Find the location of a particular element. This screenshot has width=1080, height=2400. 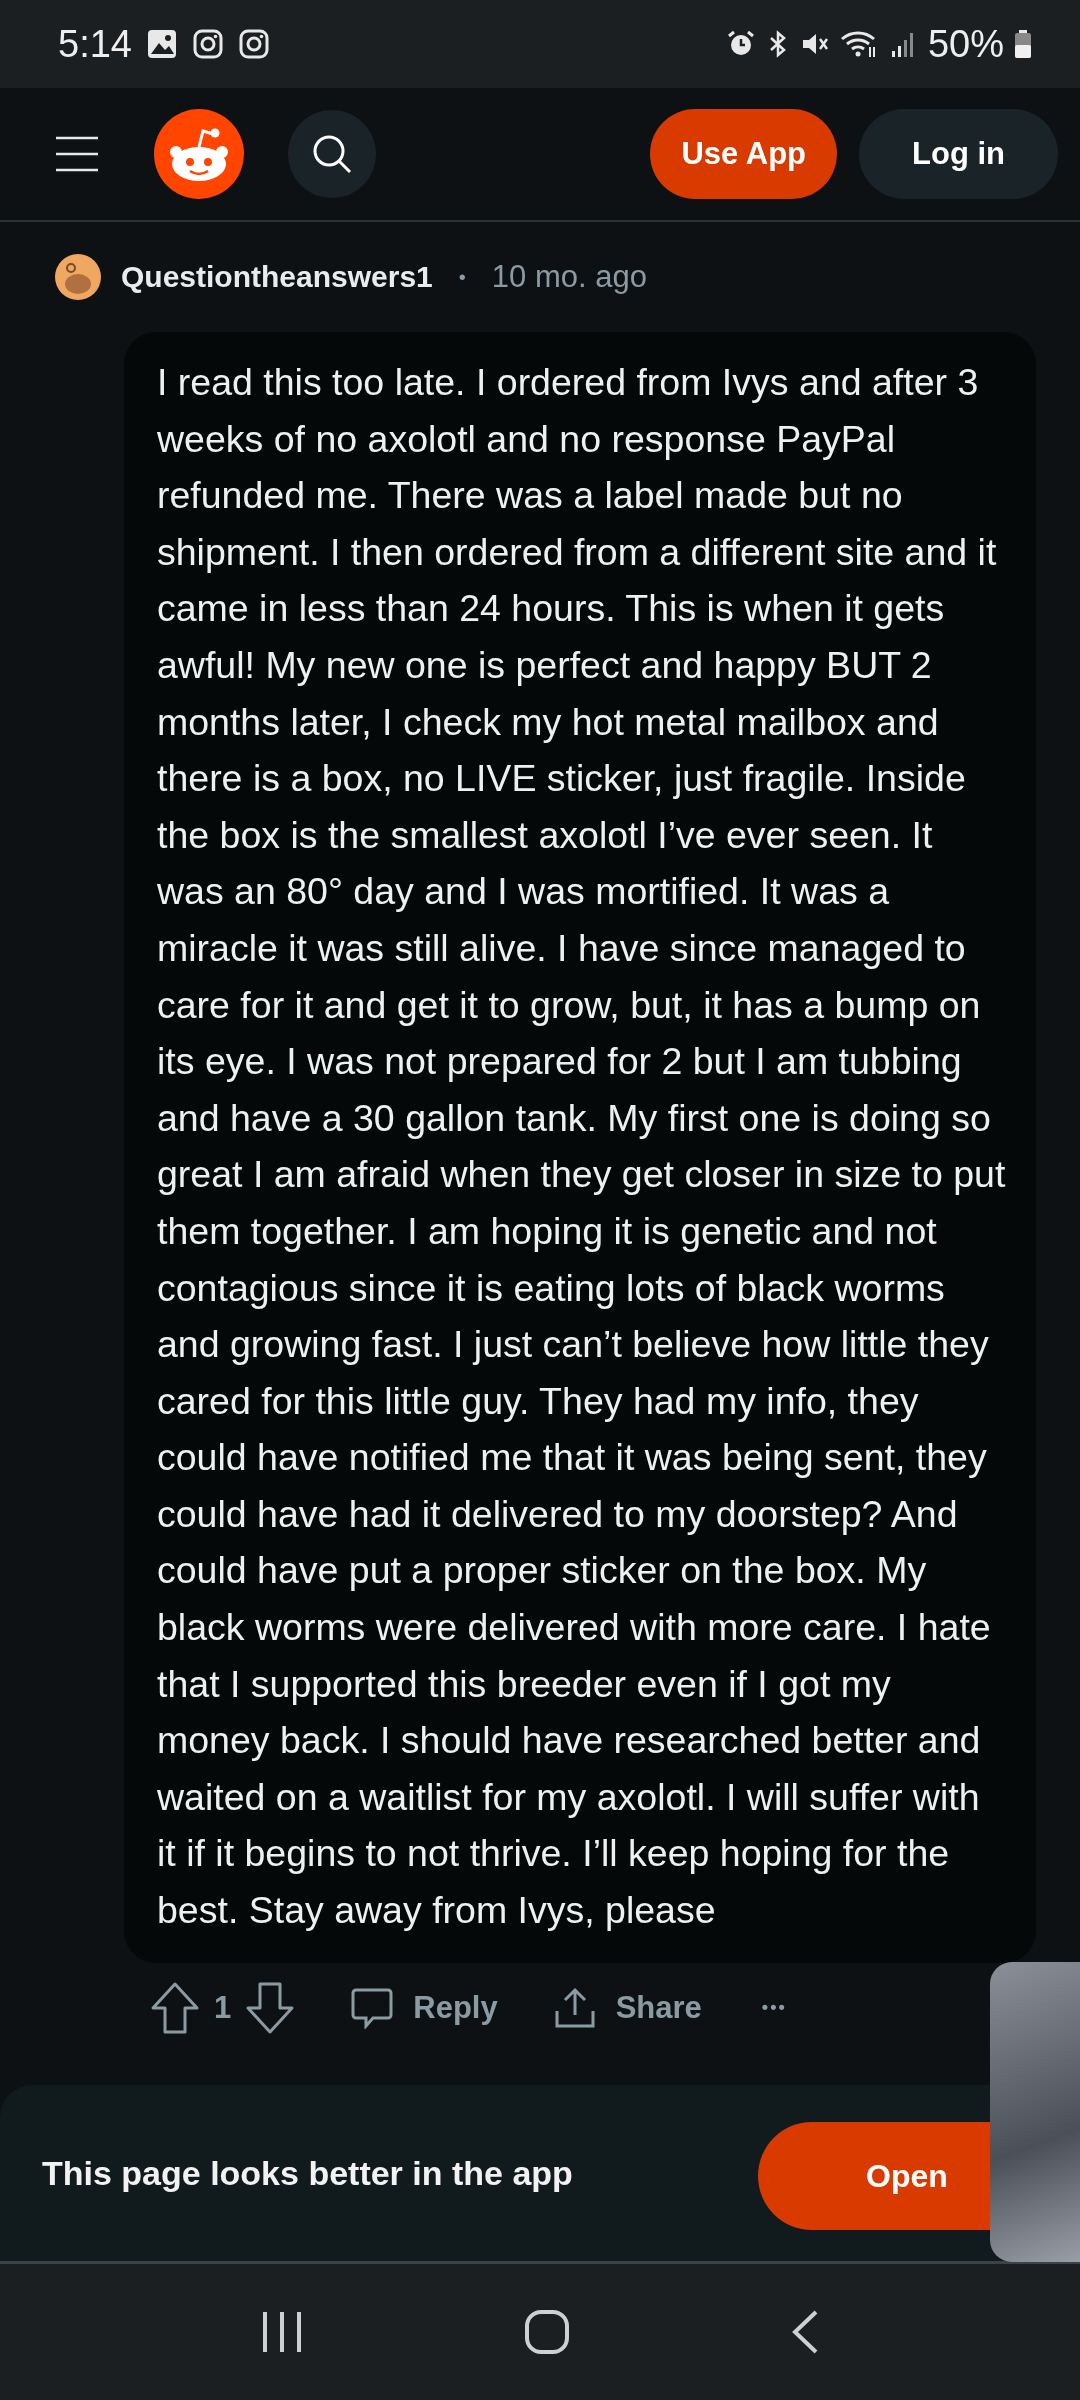

banner-text: This page looks better in the app is located at coordinates (307, 2173).